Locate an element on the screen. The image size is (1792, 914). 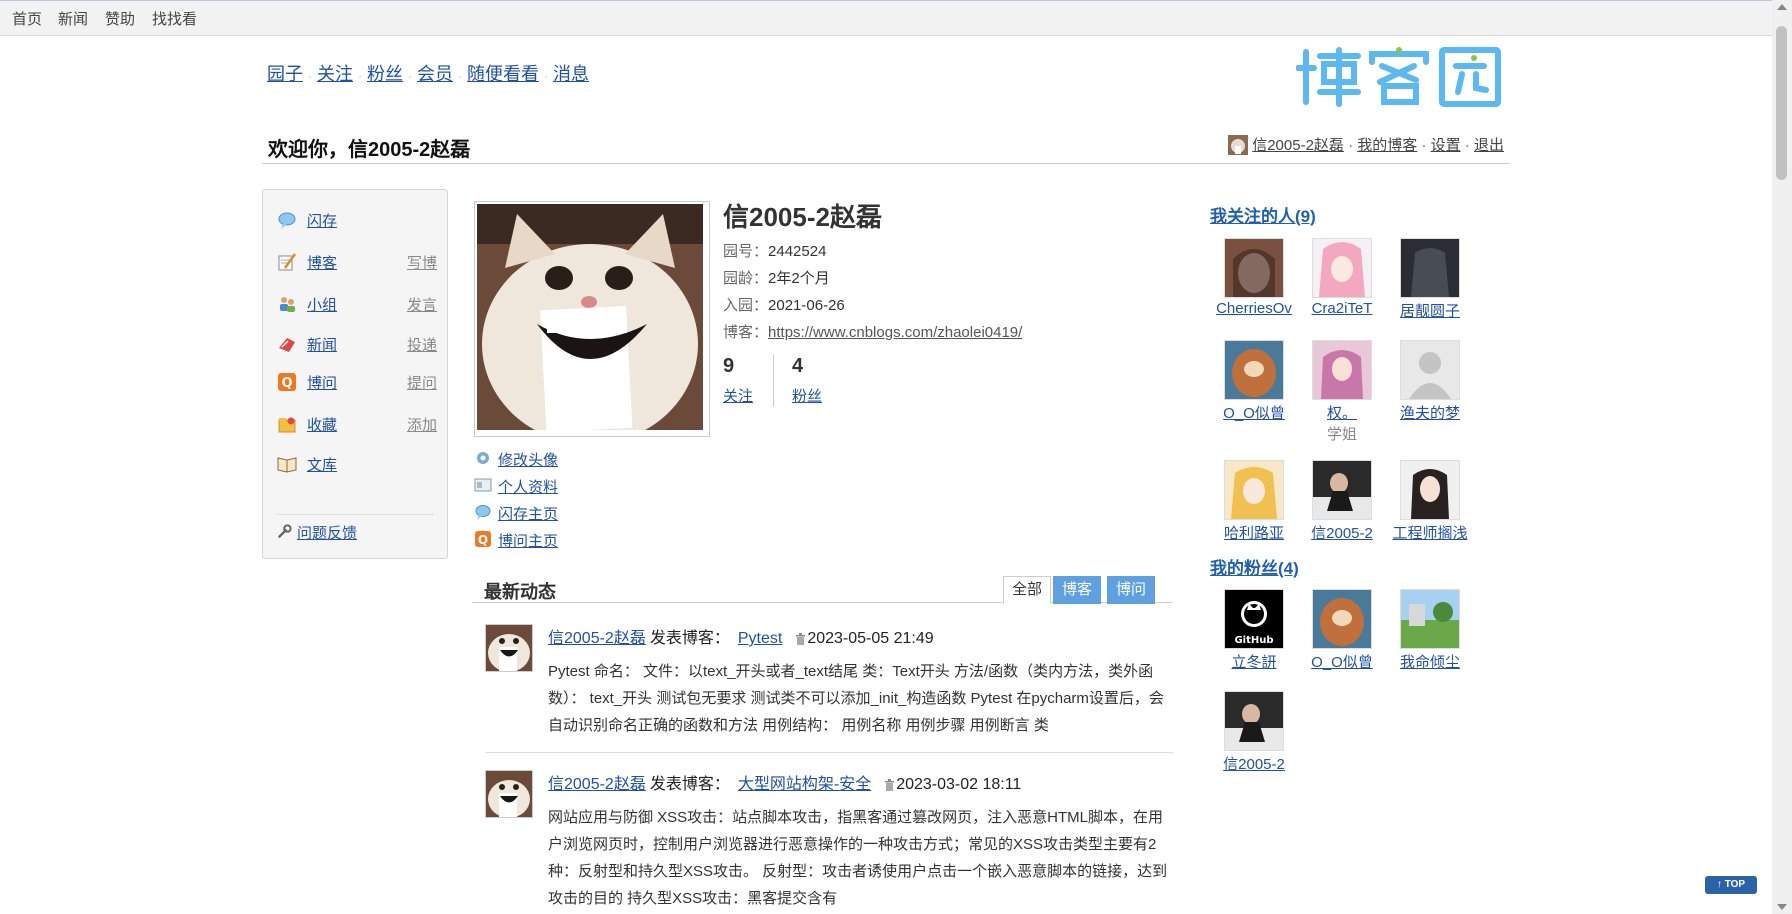
nav-link-followers: 粉丝 is located at coordinates (385, 74).